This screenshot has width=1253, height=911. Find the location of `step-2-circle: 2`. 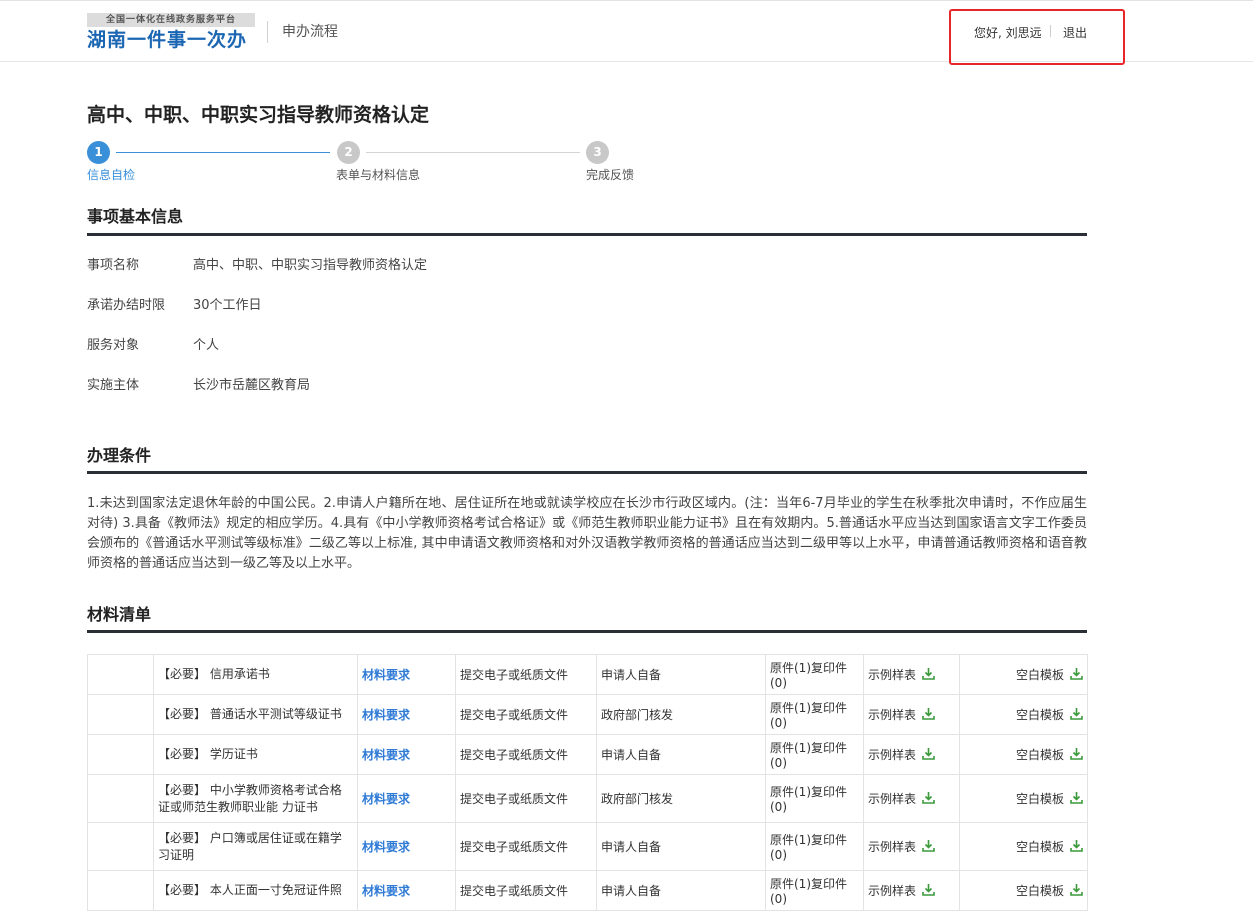

step-2-circle: 2 is located at coordinates (348, 152).